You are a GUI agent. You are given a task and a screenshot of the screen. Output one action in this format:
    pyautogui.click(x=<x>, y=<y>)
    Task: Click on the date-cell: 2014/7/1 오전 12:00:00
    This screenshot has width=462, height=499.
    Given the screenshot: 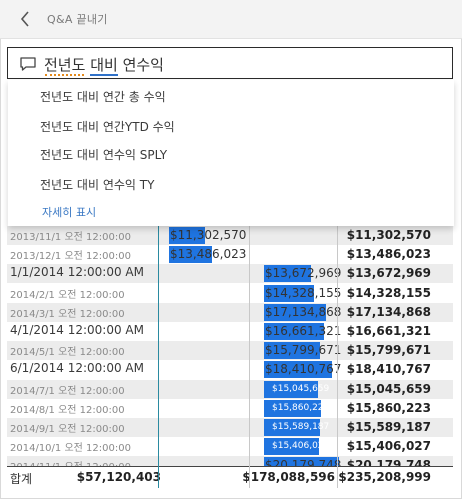 What is the action you would take?
    pyautogui.click(x=67, y=391)
    